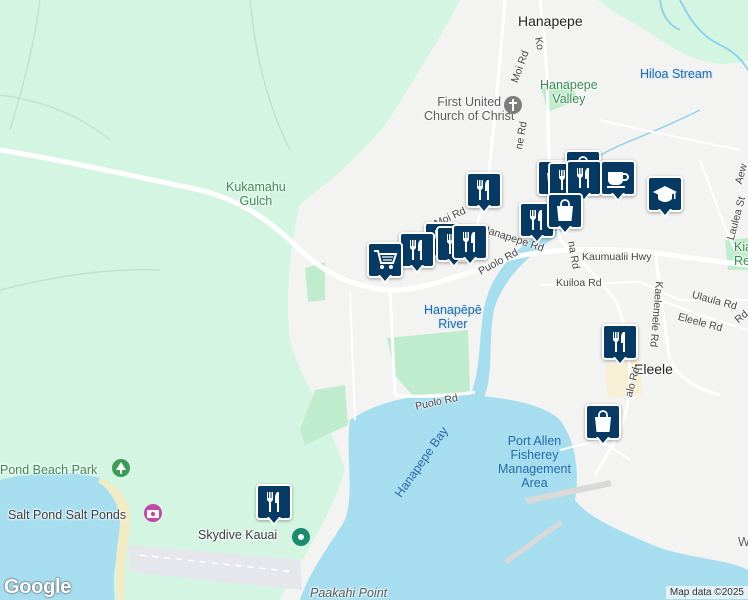  Describe the element at coordinates (49, 470) in the screenshot. I see `label-pond-beach-park: Pond Beach Park` at that location.